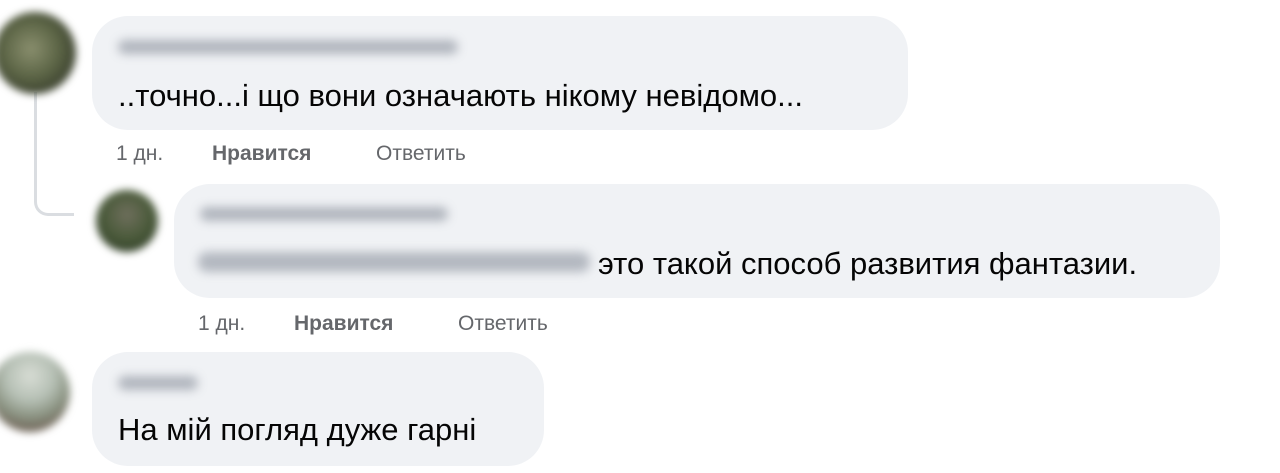 This screenshot has height=473, width=1280. I want to click on blurred-mention-tag, so click(394, 262).